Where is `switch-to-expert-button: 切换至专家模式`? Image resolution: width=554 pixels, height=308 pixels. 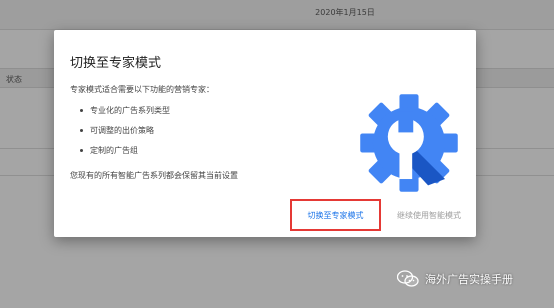 switch-to-expert-button: 切换至专家模式 is located at coordinates (335, 215).